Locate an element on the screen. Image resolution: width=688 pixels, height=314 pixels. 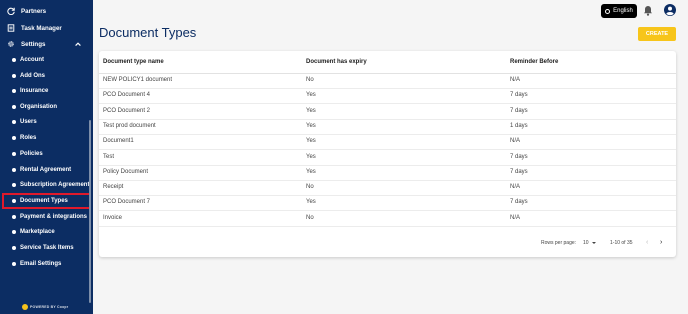
cell-document-type-name: PCO Document 2 is located at coordinates (127, 110).